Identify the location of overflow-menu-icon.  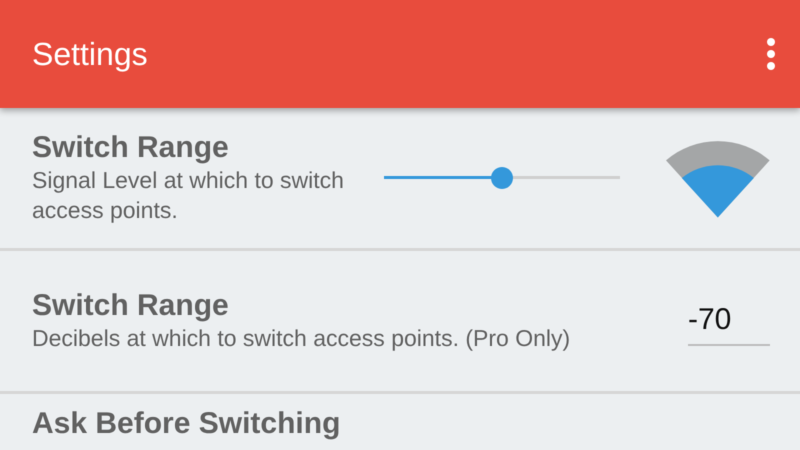
(771, 54).